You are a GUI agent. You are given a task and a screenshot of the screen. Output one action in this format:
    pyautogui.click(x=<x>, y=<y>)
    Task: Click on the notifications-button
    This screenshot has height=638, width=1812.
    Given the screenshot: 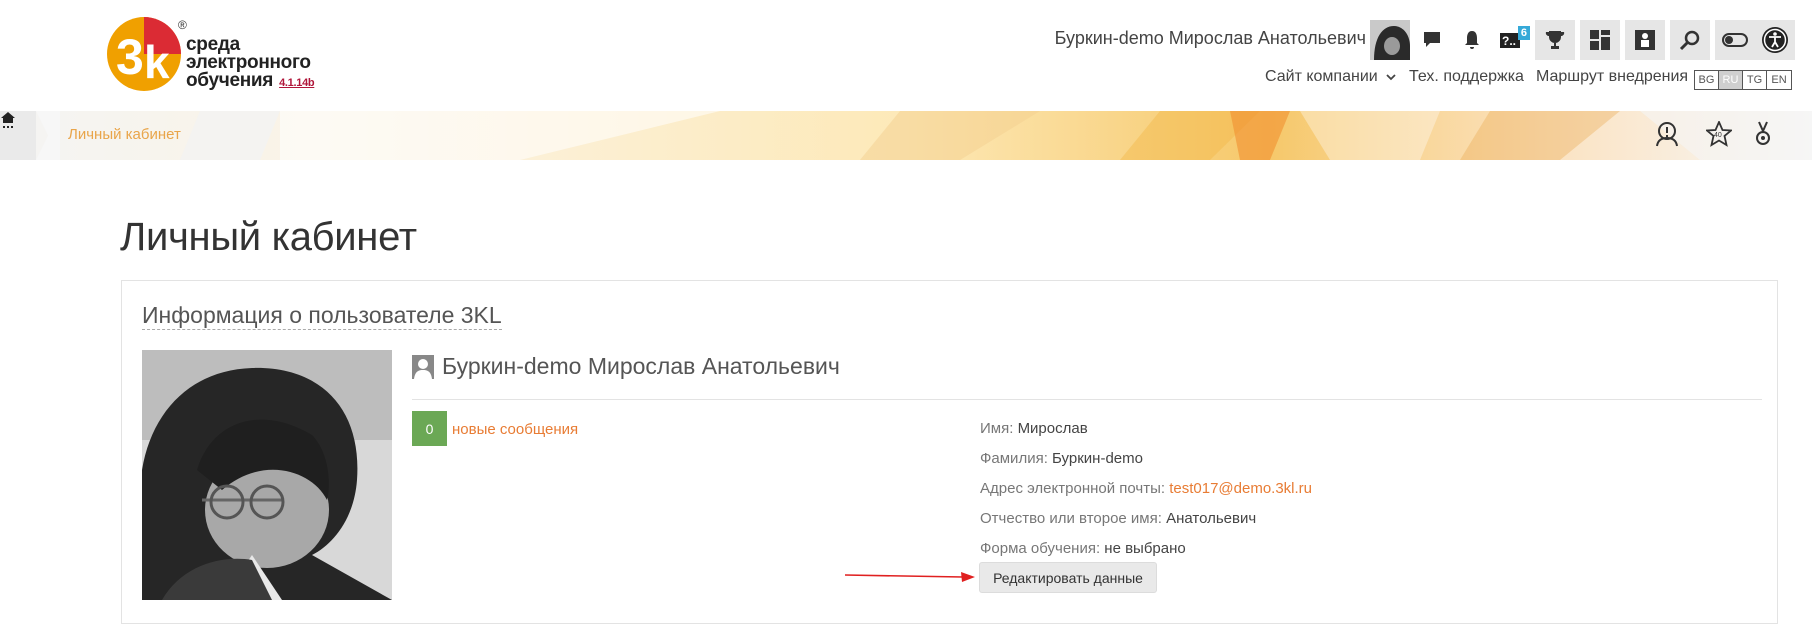 What is the action you would take?
    pyautogui.click(x=1472, y=40)
    